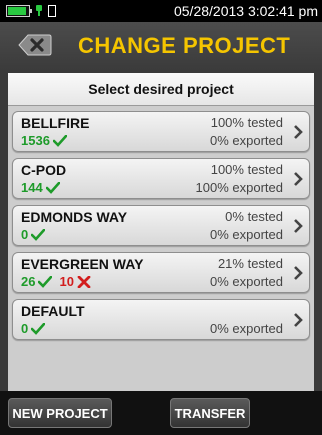  Describe the element at coordinates (39, 11) in the screenshot. I see `power-plug-icon` at that location.